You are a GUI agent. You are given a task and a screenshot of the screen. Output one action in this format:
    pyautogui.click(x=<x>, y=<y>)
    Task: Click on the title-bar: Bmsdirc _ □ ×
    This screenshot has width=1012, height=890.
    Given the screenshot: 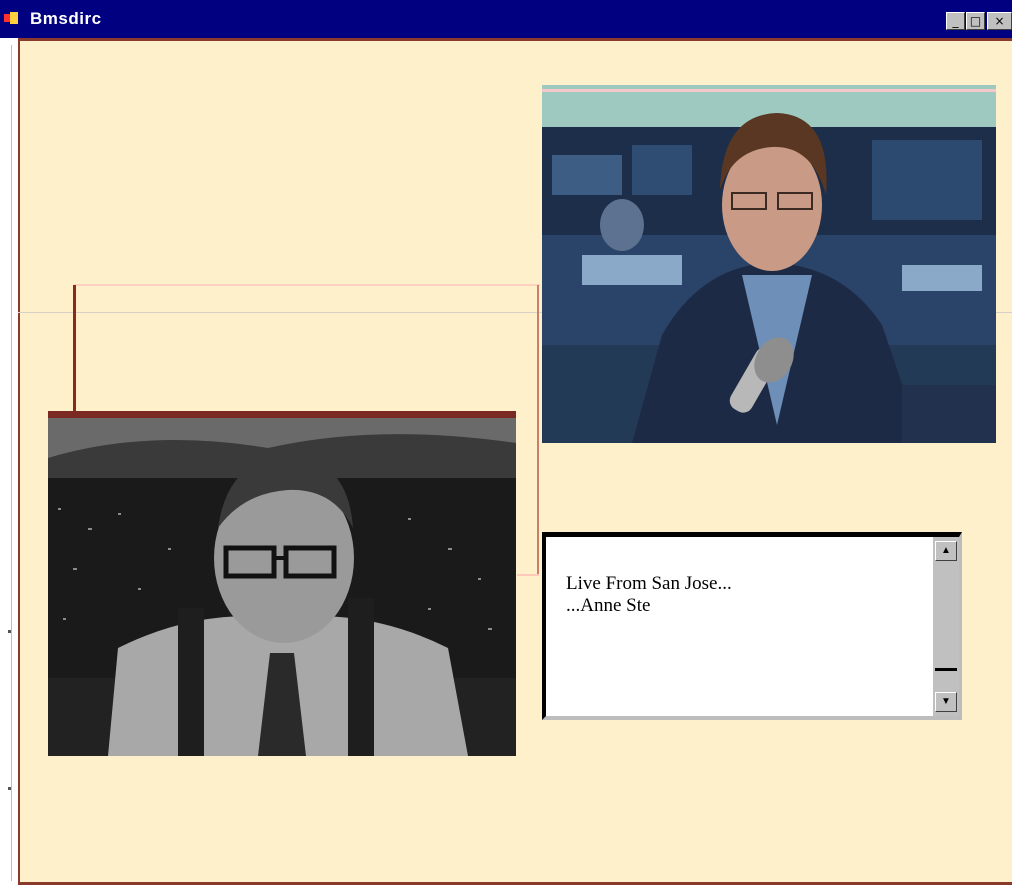 What is the action you would take?
    pyautogui.click(x=506, y=19)
    